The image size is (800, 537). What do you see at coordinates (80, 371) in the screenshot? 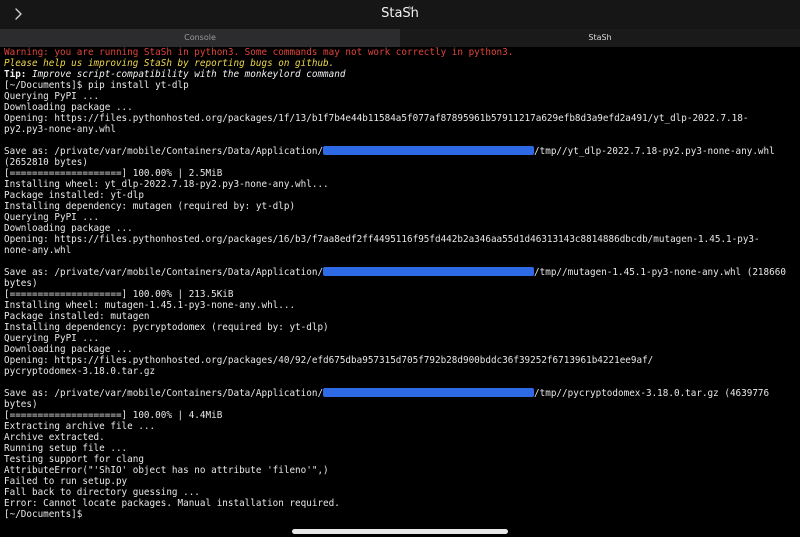
I see `terminal-line: pycryptodomex-3.18.0.tar.gz` at bounding box center [80, 371].